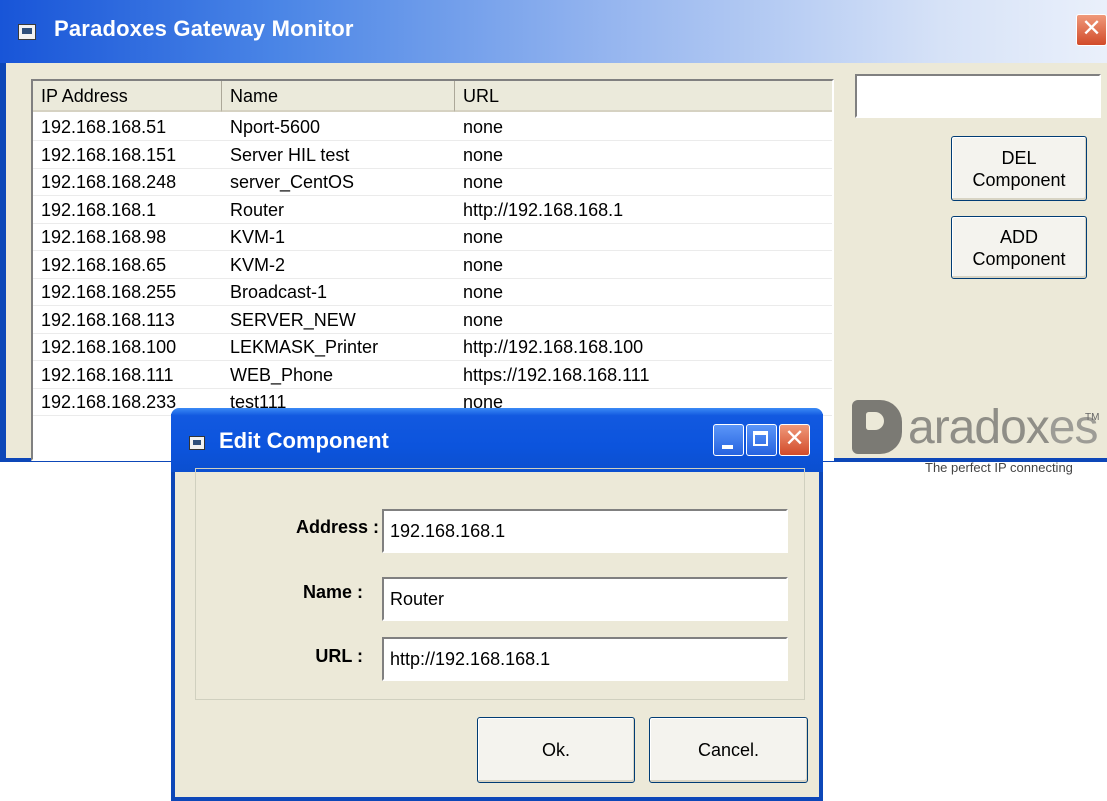 The image size is (1107, 801). Describe the element at coordinates (104, 265) in the screenshot. I see `table-cell-ip: 192.168.168.65` at that location.